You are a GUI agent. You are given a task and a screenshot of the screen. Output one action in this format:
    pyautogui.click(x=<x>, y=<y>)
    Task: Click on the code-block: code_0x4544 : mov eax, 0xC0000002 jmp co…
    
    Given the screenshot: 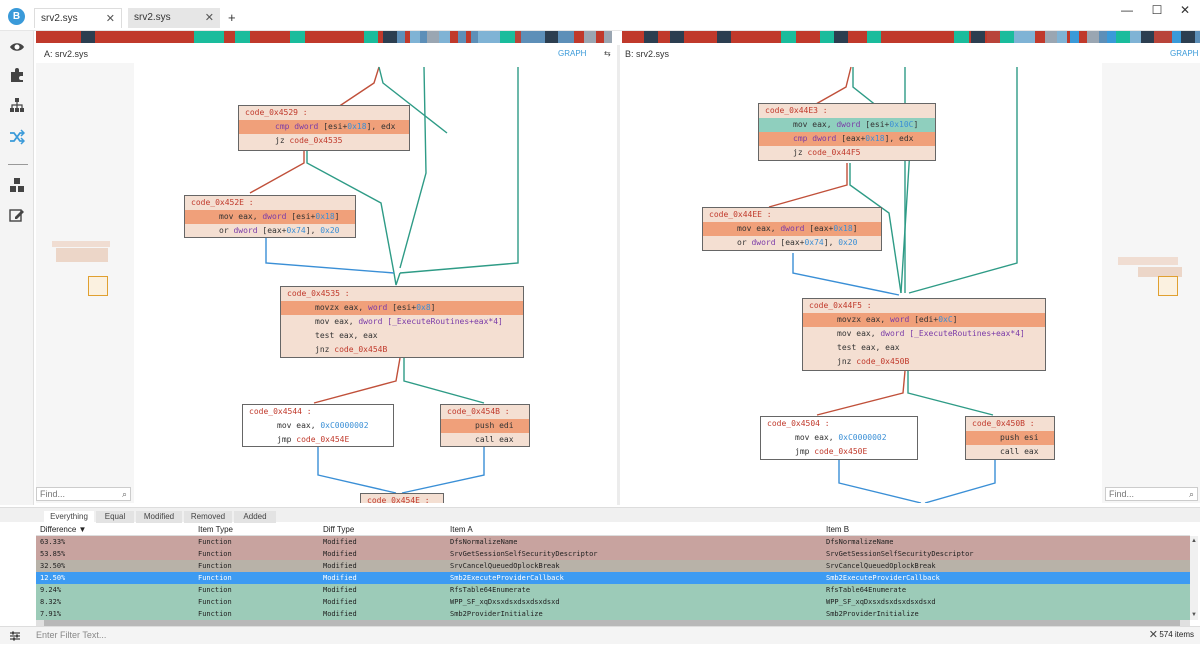 What is the action you would take?
    pyautogui.click(x=318, y=425)
    